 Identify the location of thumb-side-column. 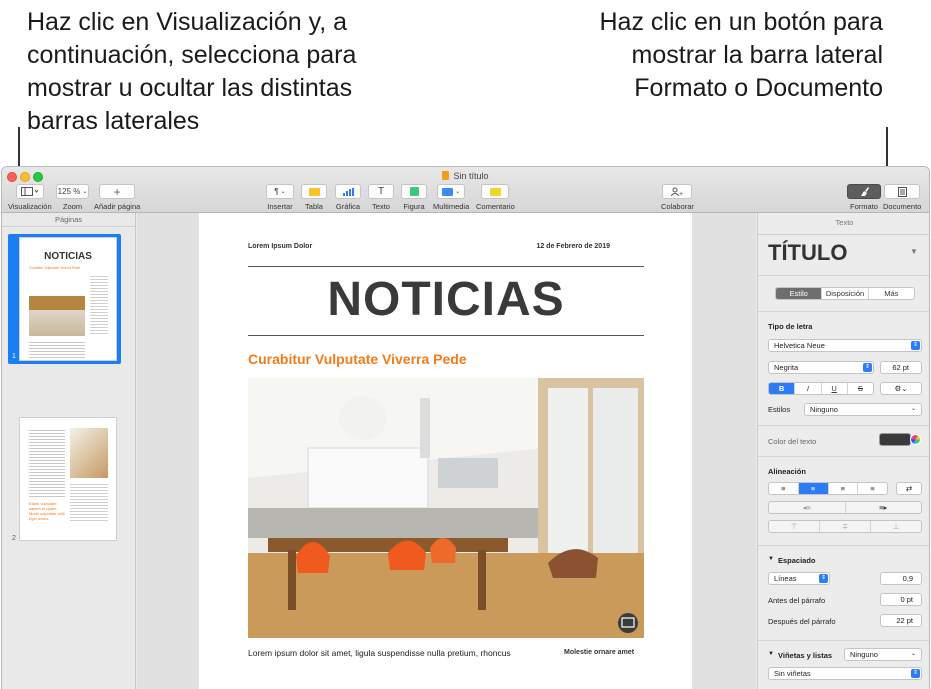
(99, 304).